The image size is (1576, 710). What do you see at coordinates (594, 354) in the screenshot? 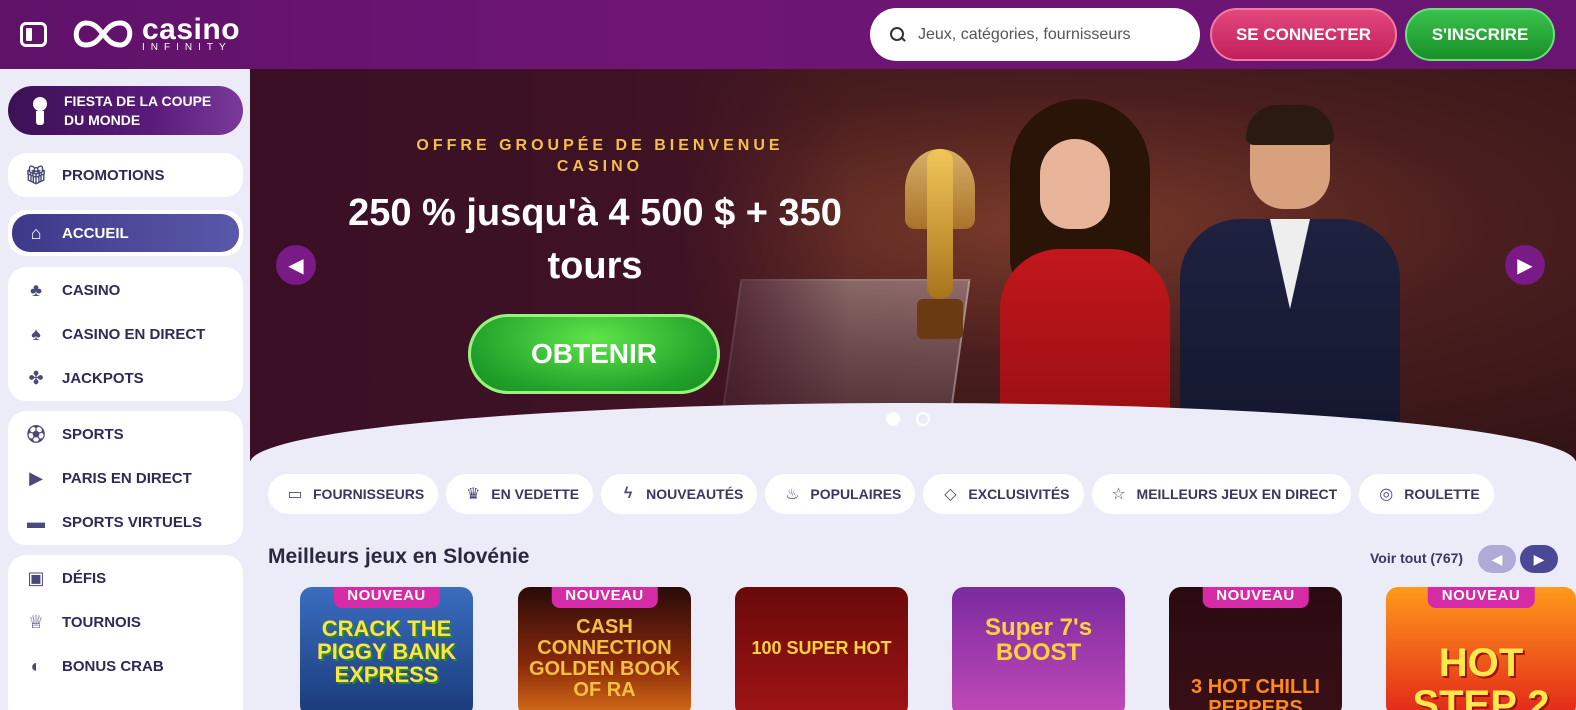
I see `get-offer-button: OBTENIR` at bounding box center [594, 354].